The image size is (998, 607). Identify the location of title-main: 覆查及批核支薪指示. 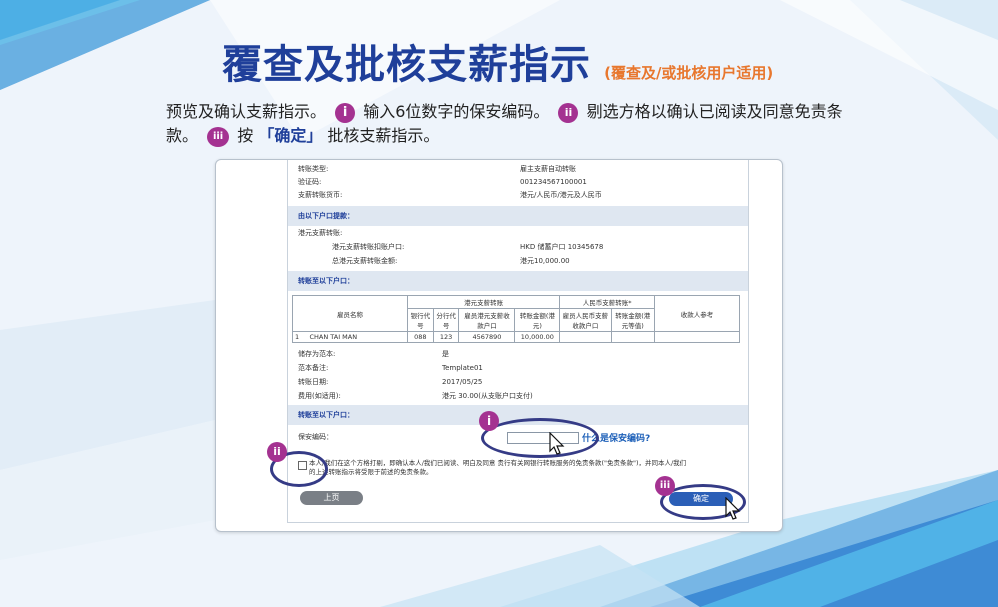
(406, 65).